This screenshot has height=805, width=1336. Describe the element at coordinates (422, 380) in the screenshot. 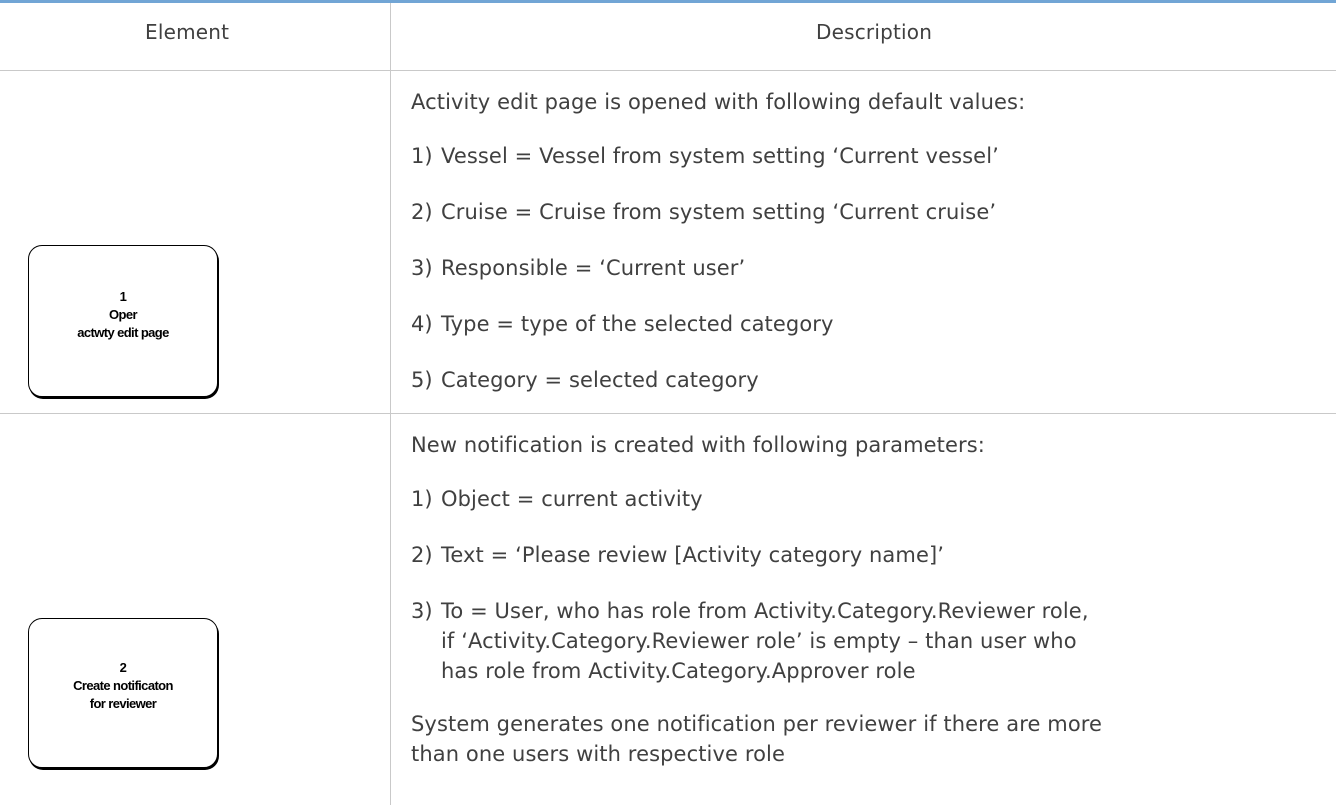

I see `item-number: 5)` at that location.